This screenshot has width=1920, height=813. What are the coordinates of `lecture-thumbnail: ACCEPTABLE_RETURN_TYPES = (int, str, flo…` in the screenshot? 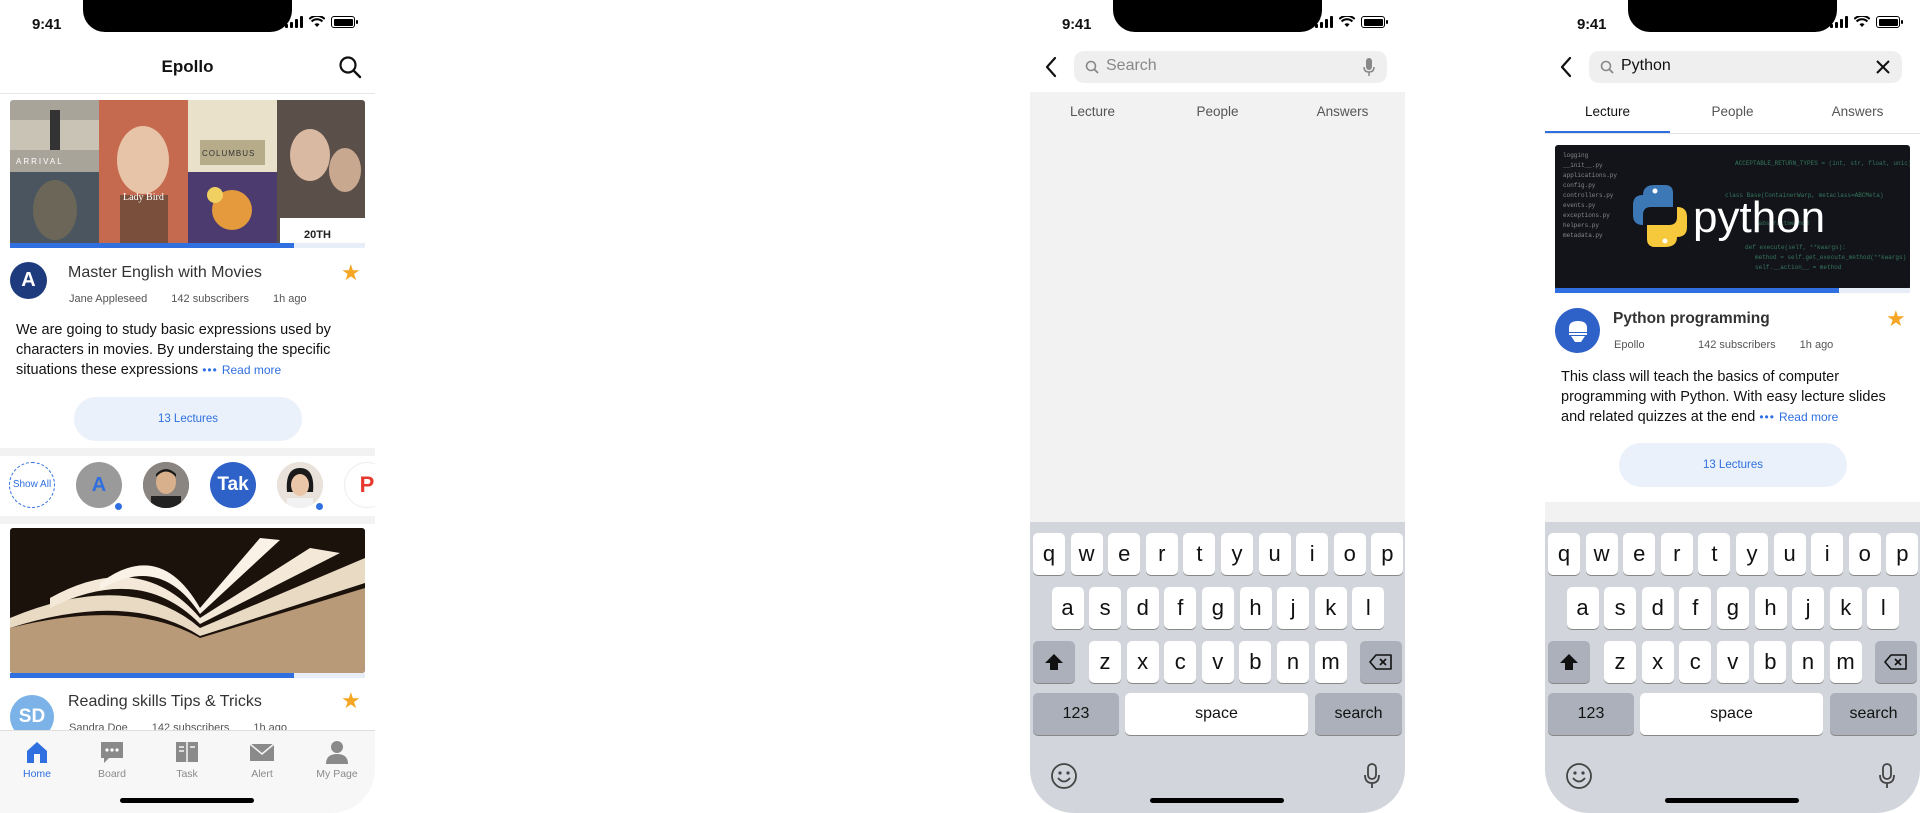 It's located at (1732, 217).